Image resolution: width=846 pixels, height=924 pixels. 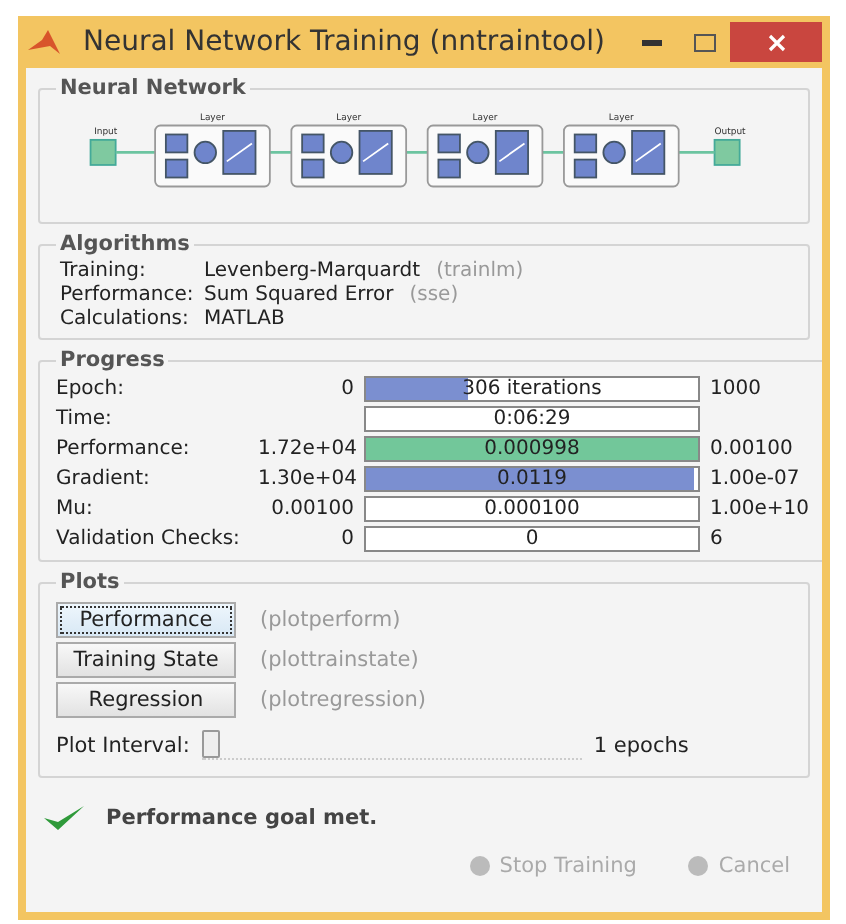 I want to click on close-icon, so click(x=776, y=42).